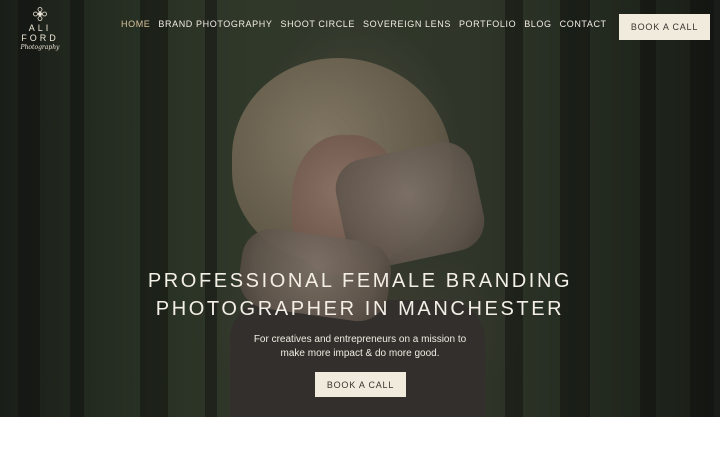  Describe the element at coordinates (664, 27) in the screenshot. I see `header-book-call-button: BOOK A CALL` at that location.